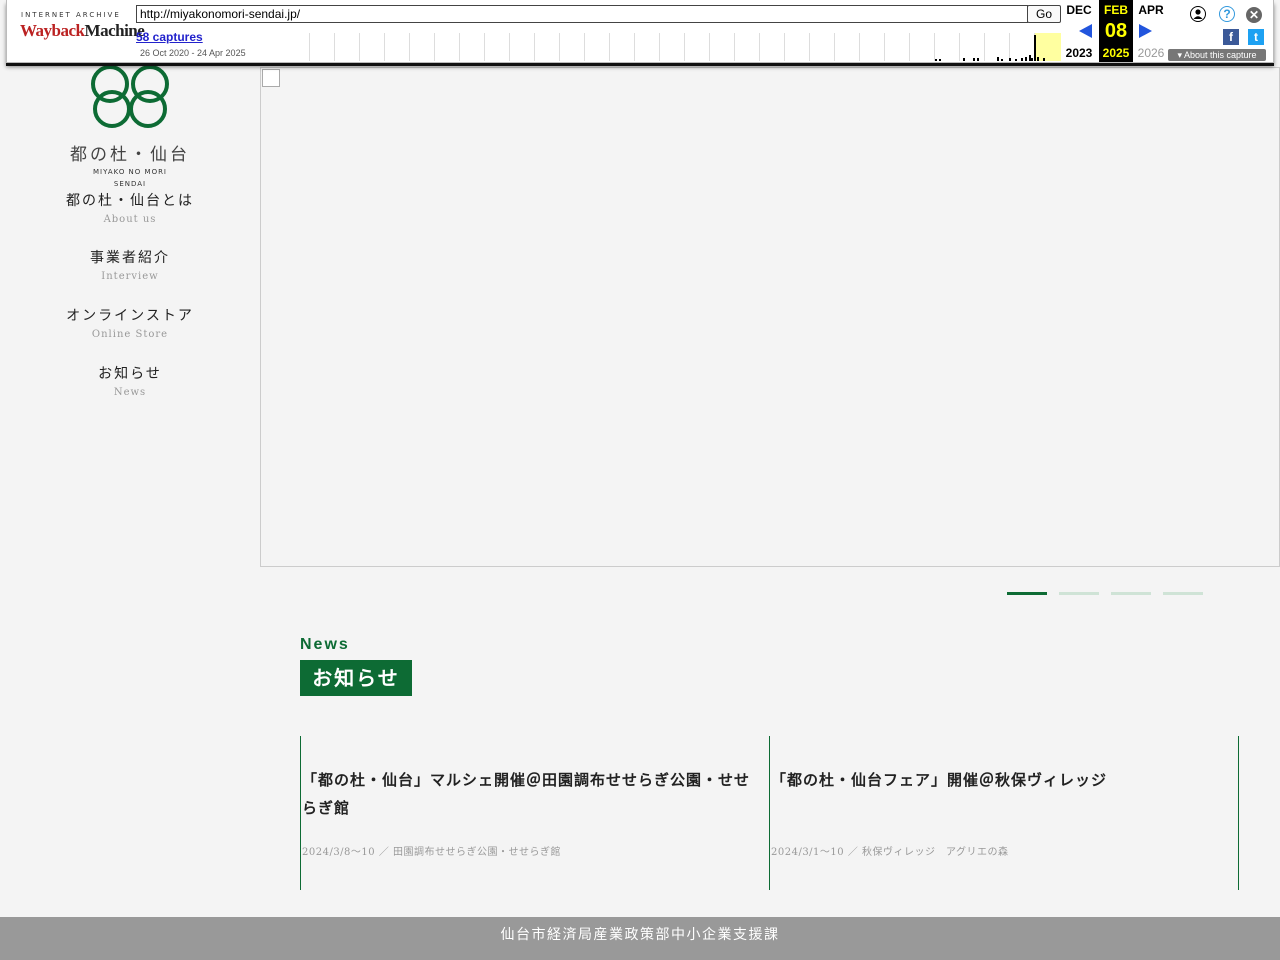 This screenshot has height=960, width=1280. What do you see at coordinates (193, 53) in the screenshot?
I see `capture-range: 26 Oct 2020 - 24 Apr 2025` at bounding box center [193, 53].